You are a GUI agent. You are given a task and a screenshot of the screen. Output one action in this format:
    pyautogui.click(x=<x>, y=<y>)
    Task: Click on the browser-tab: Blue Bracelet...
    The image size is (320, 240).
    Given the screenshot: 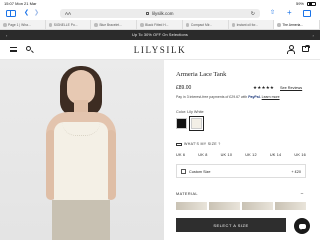 What is the action you would take?
    pyautogui.click(x=114, y=24)
    